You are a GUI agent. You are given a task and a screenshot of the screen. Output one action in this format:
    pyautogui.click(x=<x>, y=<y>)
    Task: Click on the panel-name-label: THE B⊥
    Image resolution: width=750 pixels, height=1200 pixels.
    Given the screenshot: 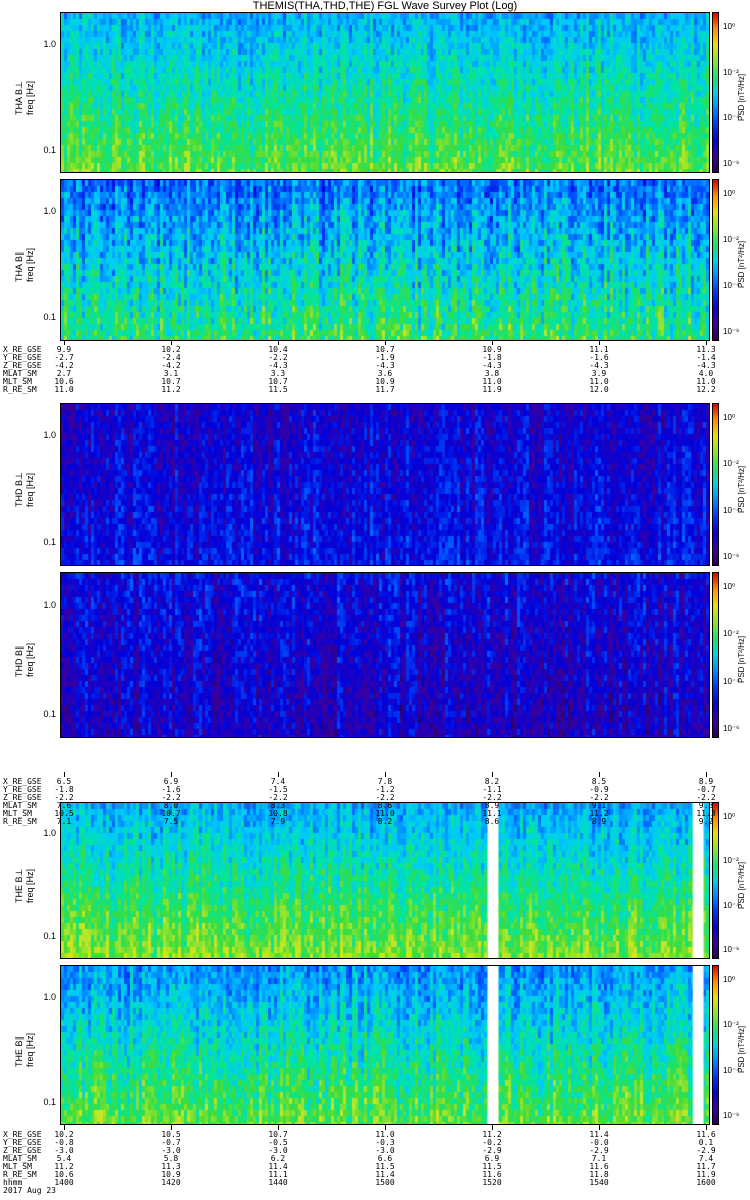 What is the action you would take?
    pyautogui.click(x=19, y=885)
    